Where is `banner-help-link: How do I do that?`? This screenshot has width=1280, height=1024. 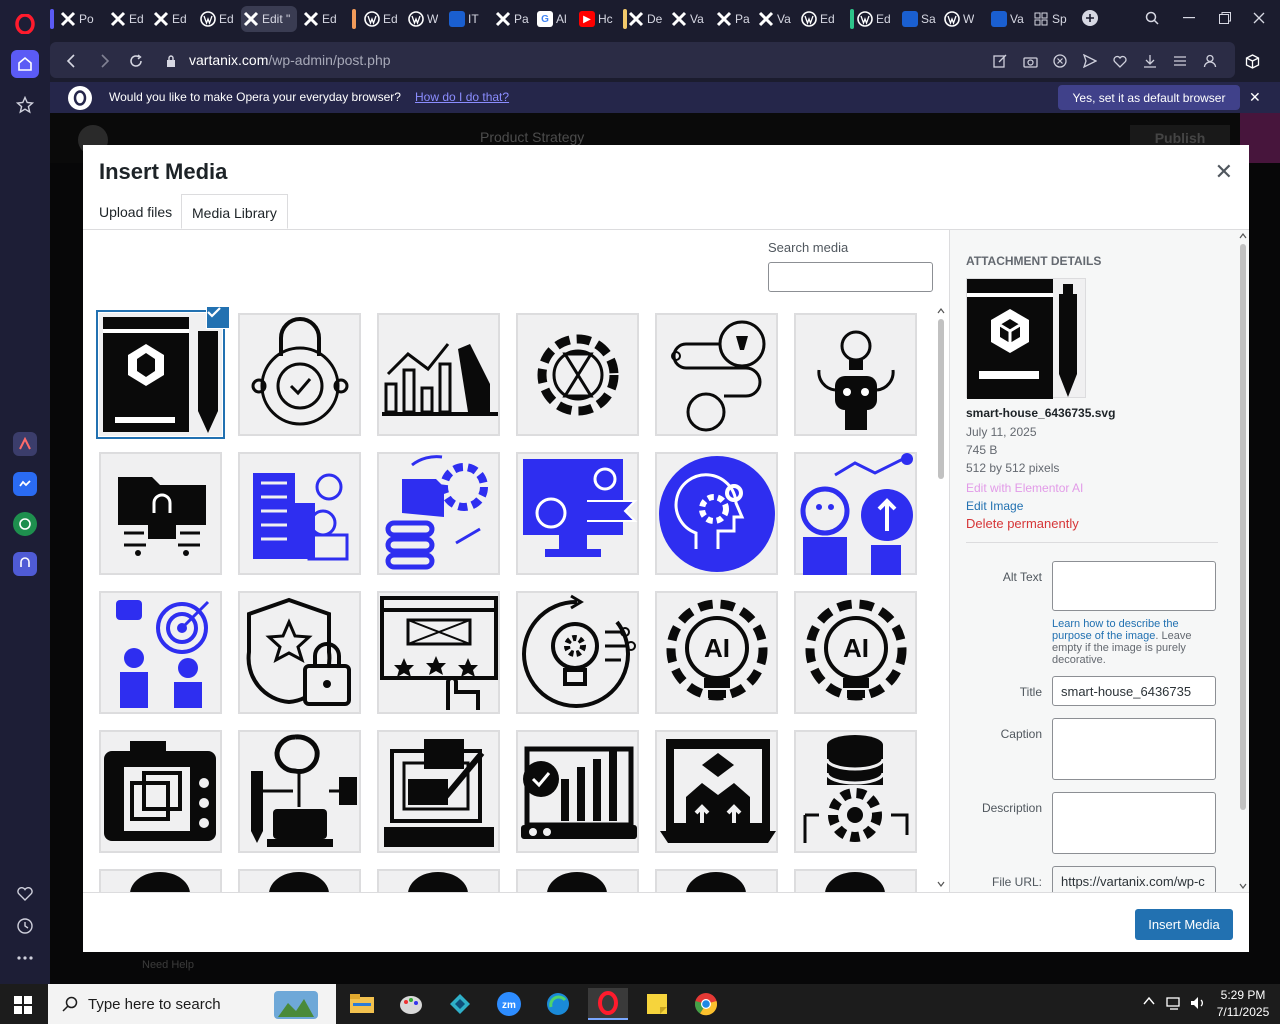
banner-help-link: How do I do that? is located at coordinates (462, 97).